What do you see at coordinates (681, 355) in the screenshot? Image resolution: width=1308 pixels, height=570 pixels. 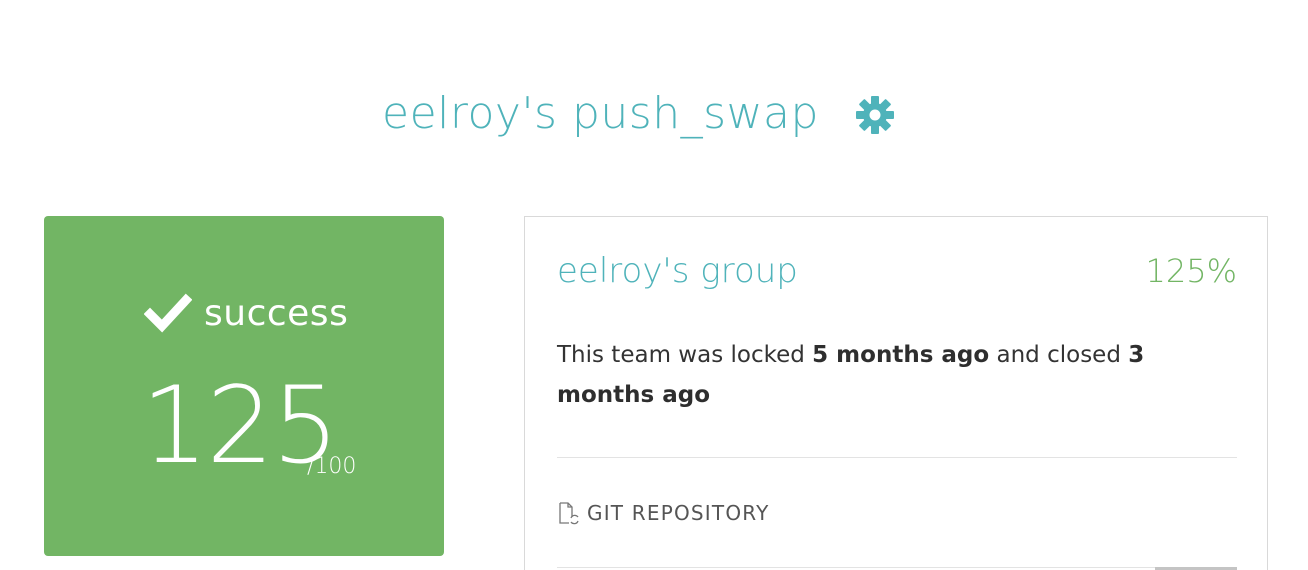 I see `status-prefix: This team was locked` at bounding box center [681, 355].